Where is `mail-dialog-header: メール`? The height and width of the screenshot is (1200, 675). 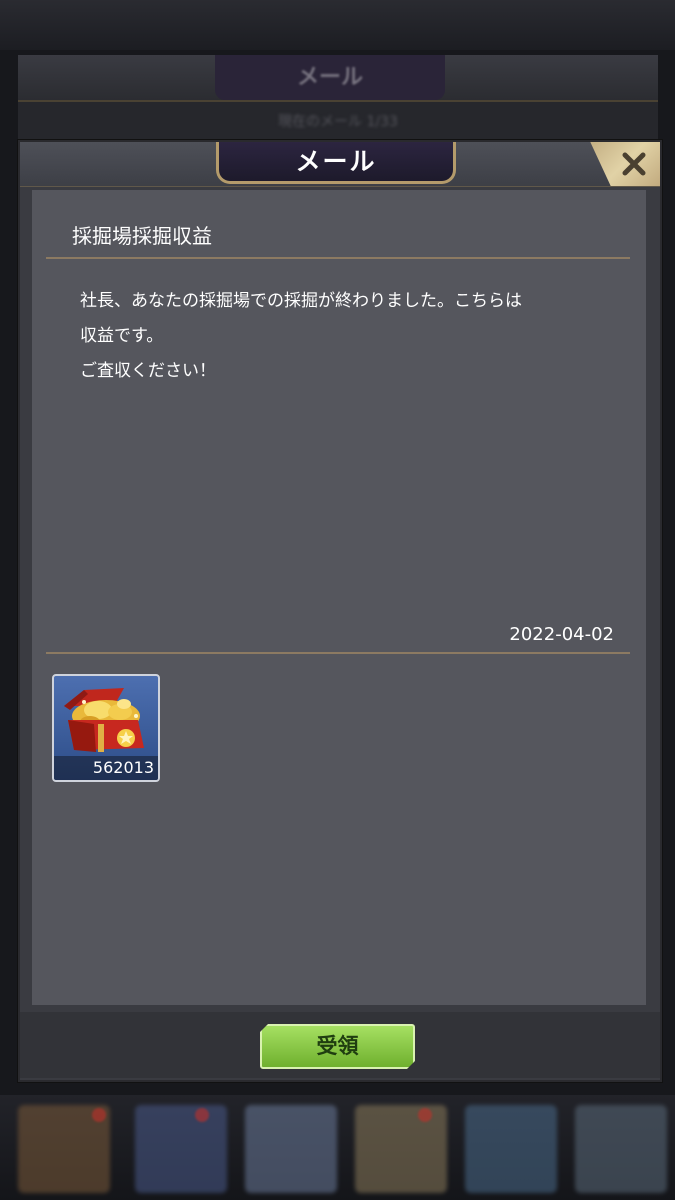
mail-dialog-header: メール is located at coordinates (340, 164).